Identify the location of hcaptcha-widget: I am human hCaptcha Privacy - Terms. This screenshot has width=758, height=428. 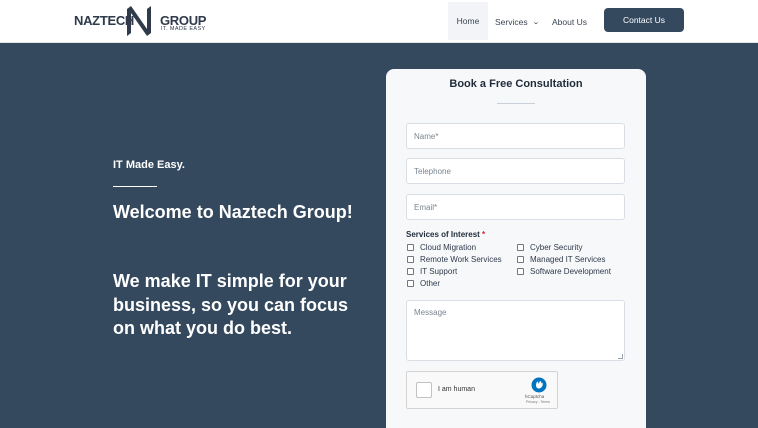
(482, 390).